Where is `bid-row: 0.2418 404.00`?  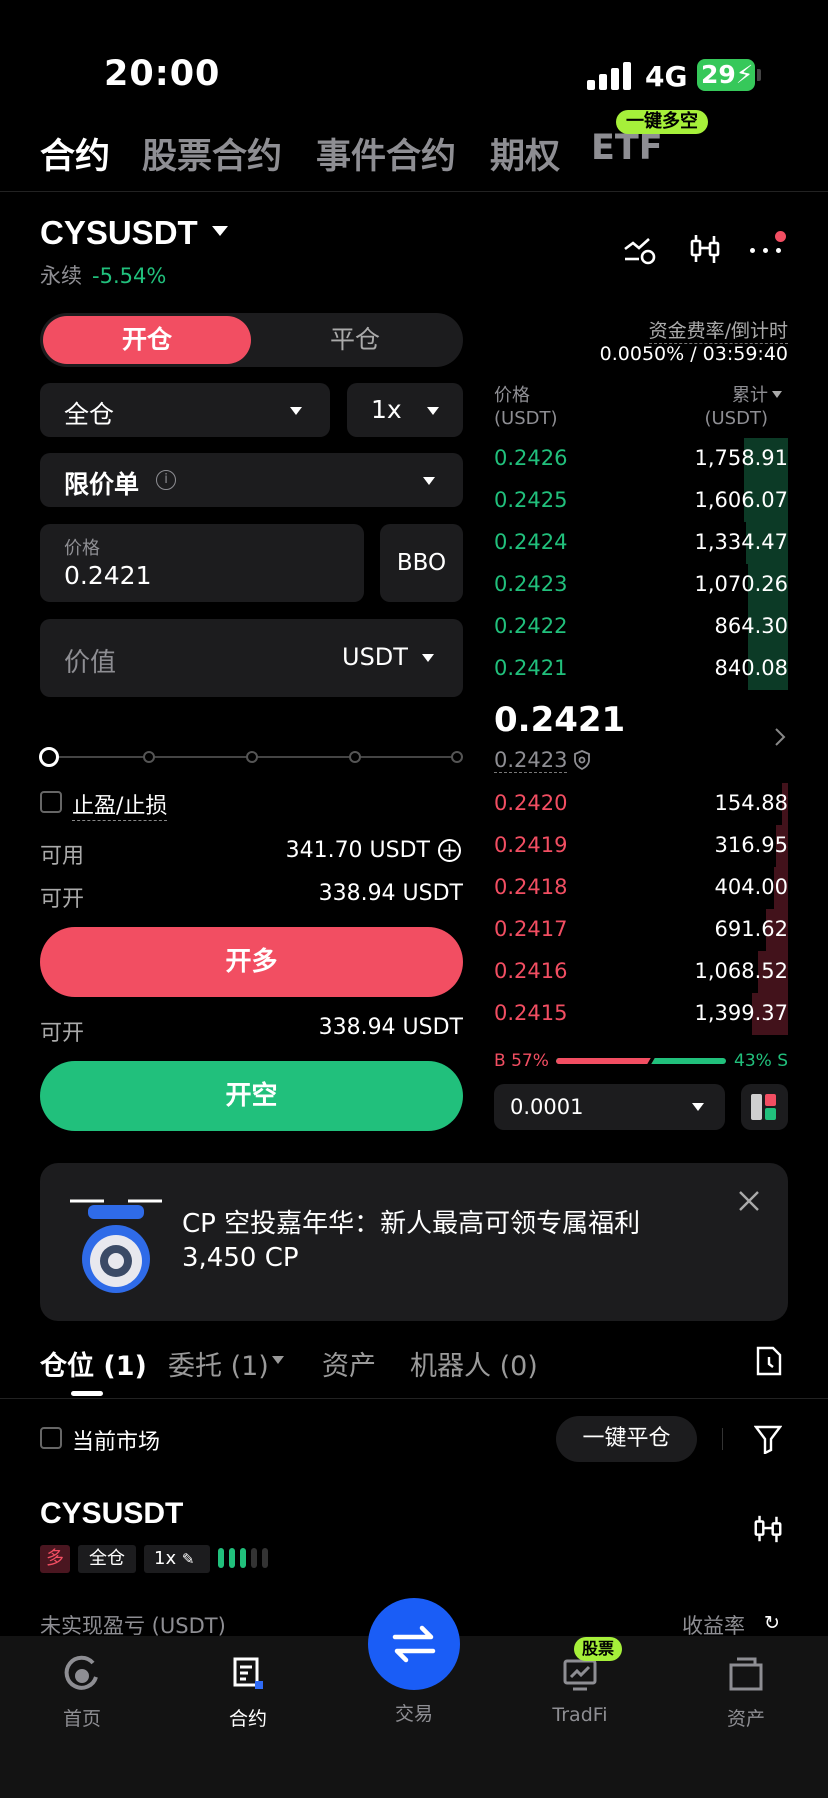 bid-row: 0.2418 404.00 is located at coordinates (641, 888).